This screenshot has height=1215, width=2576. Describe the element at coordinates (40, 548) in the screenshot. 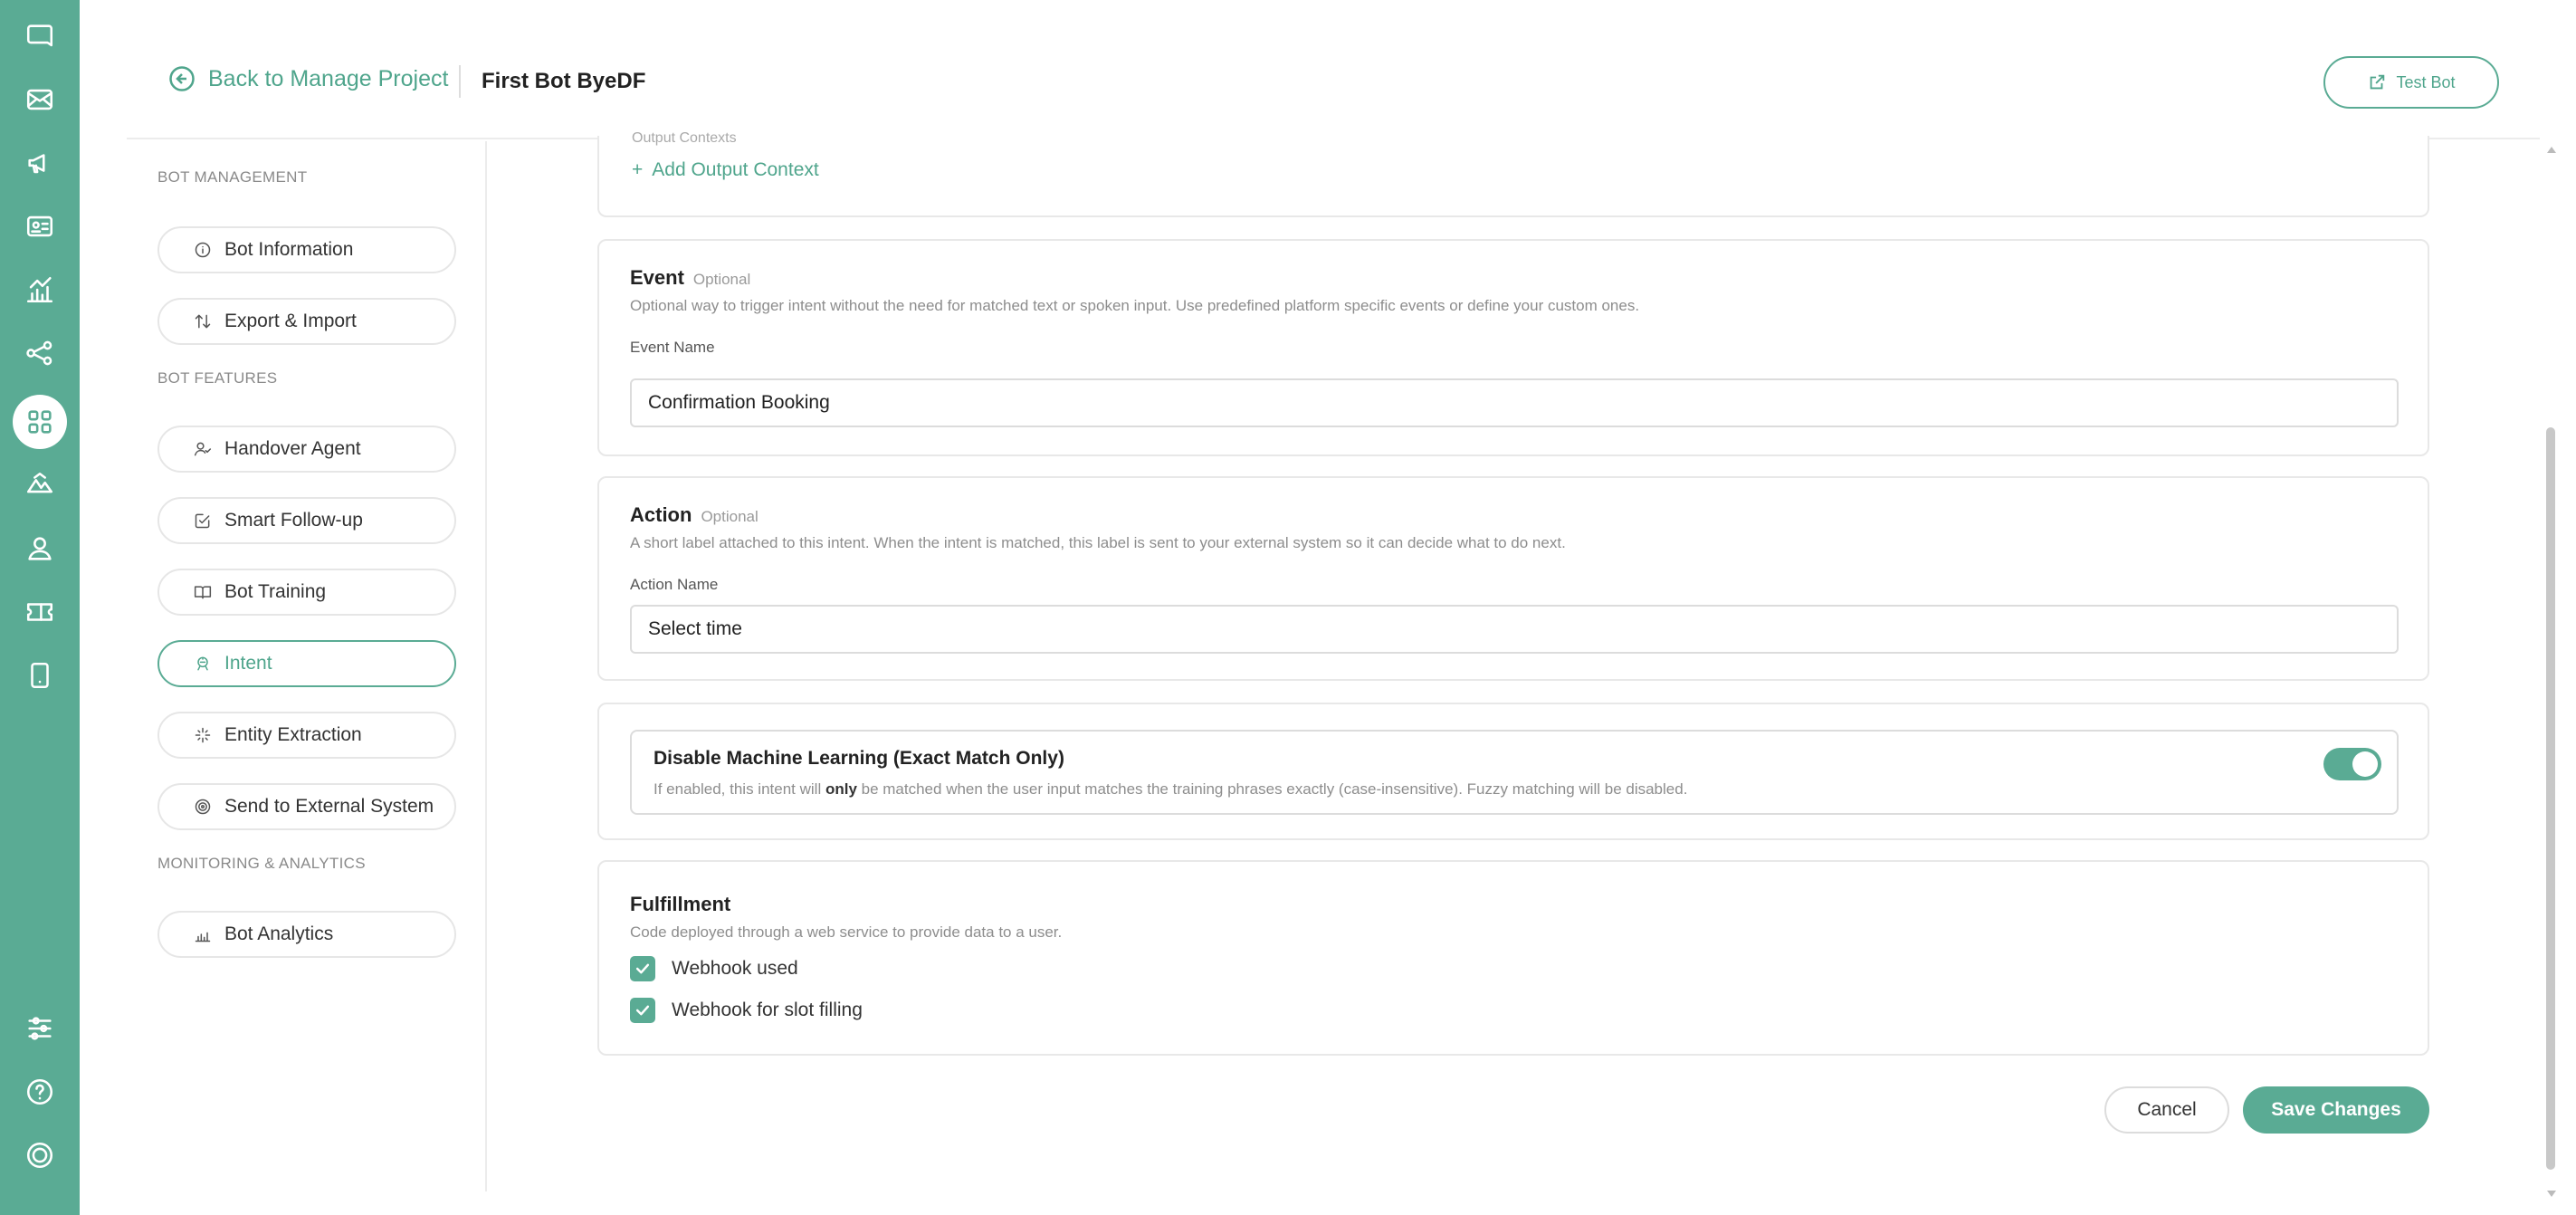

I see `user-icon` at that location.